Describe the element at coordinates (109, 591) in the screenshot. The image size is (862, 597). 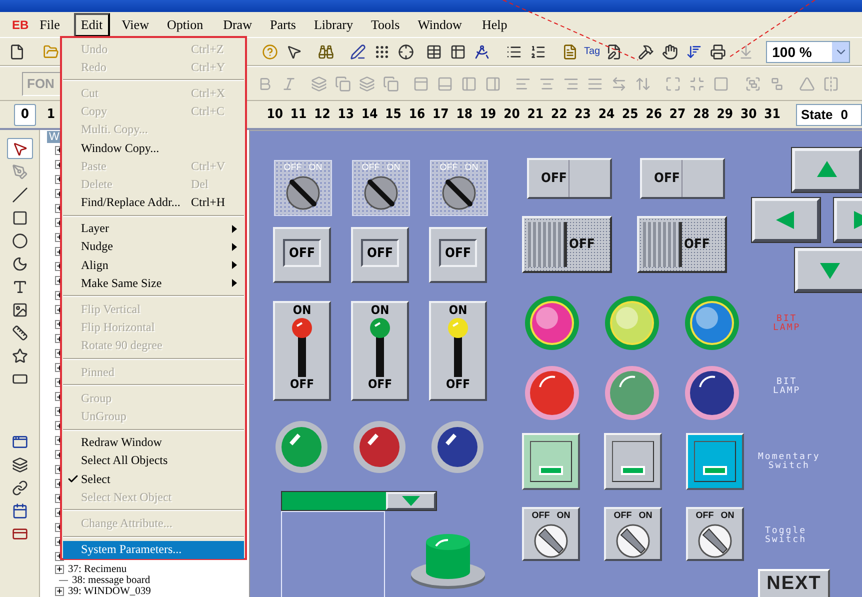
I see `tree-item: 39: WINDOW_039` at that location.